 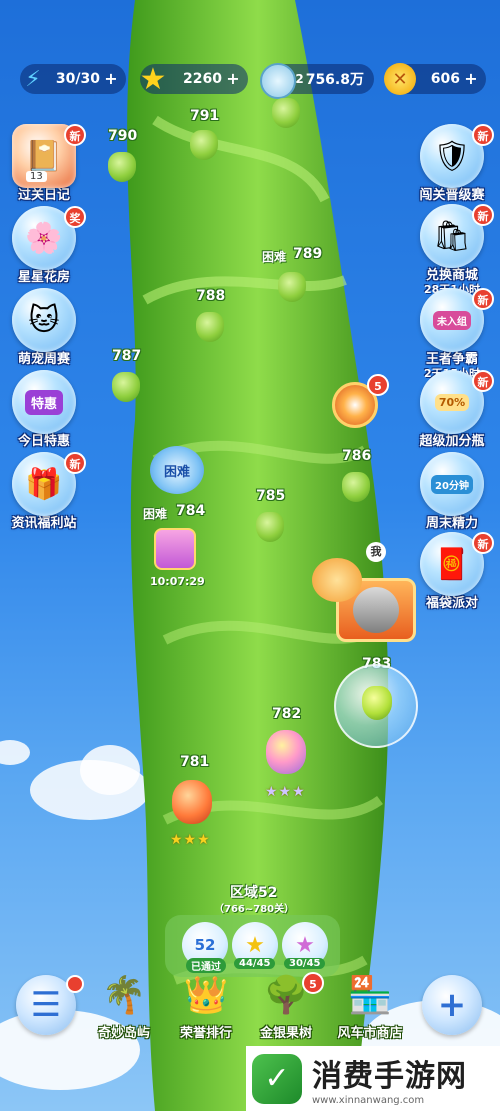 What do you see at coordinates (287, 714) in the screenshot?
I see `level-number: 782` at bounding box center [287, 714].